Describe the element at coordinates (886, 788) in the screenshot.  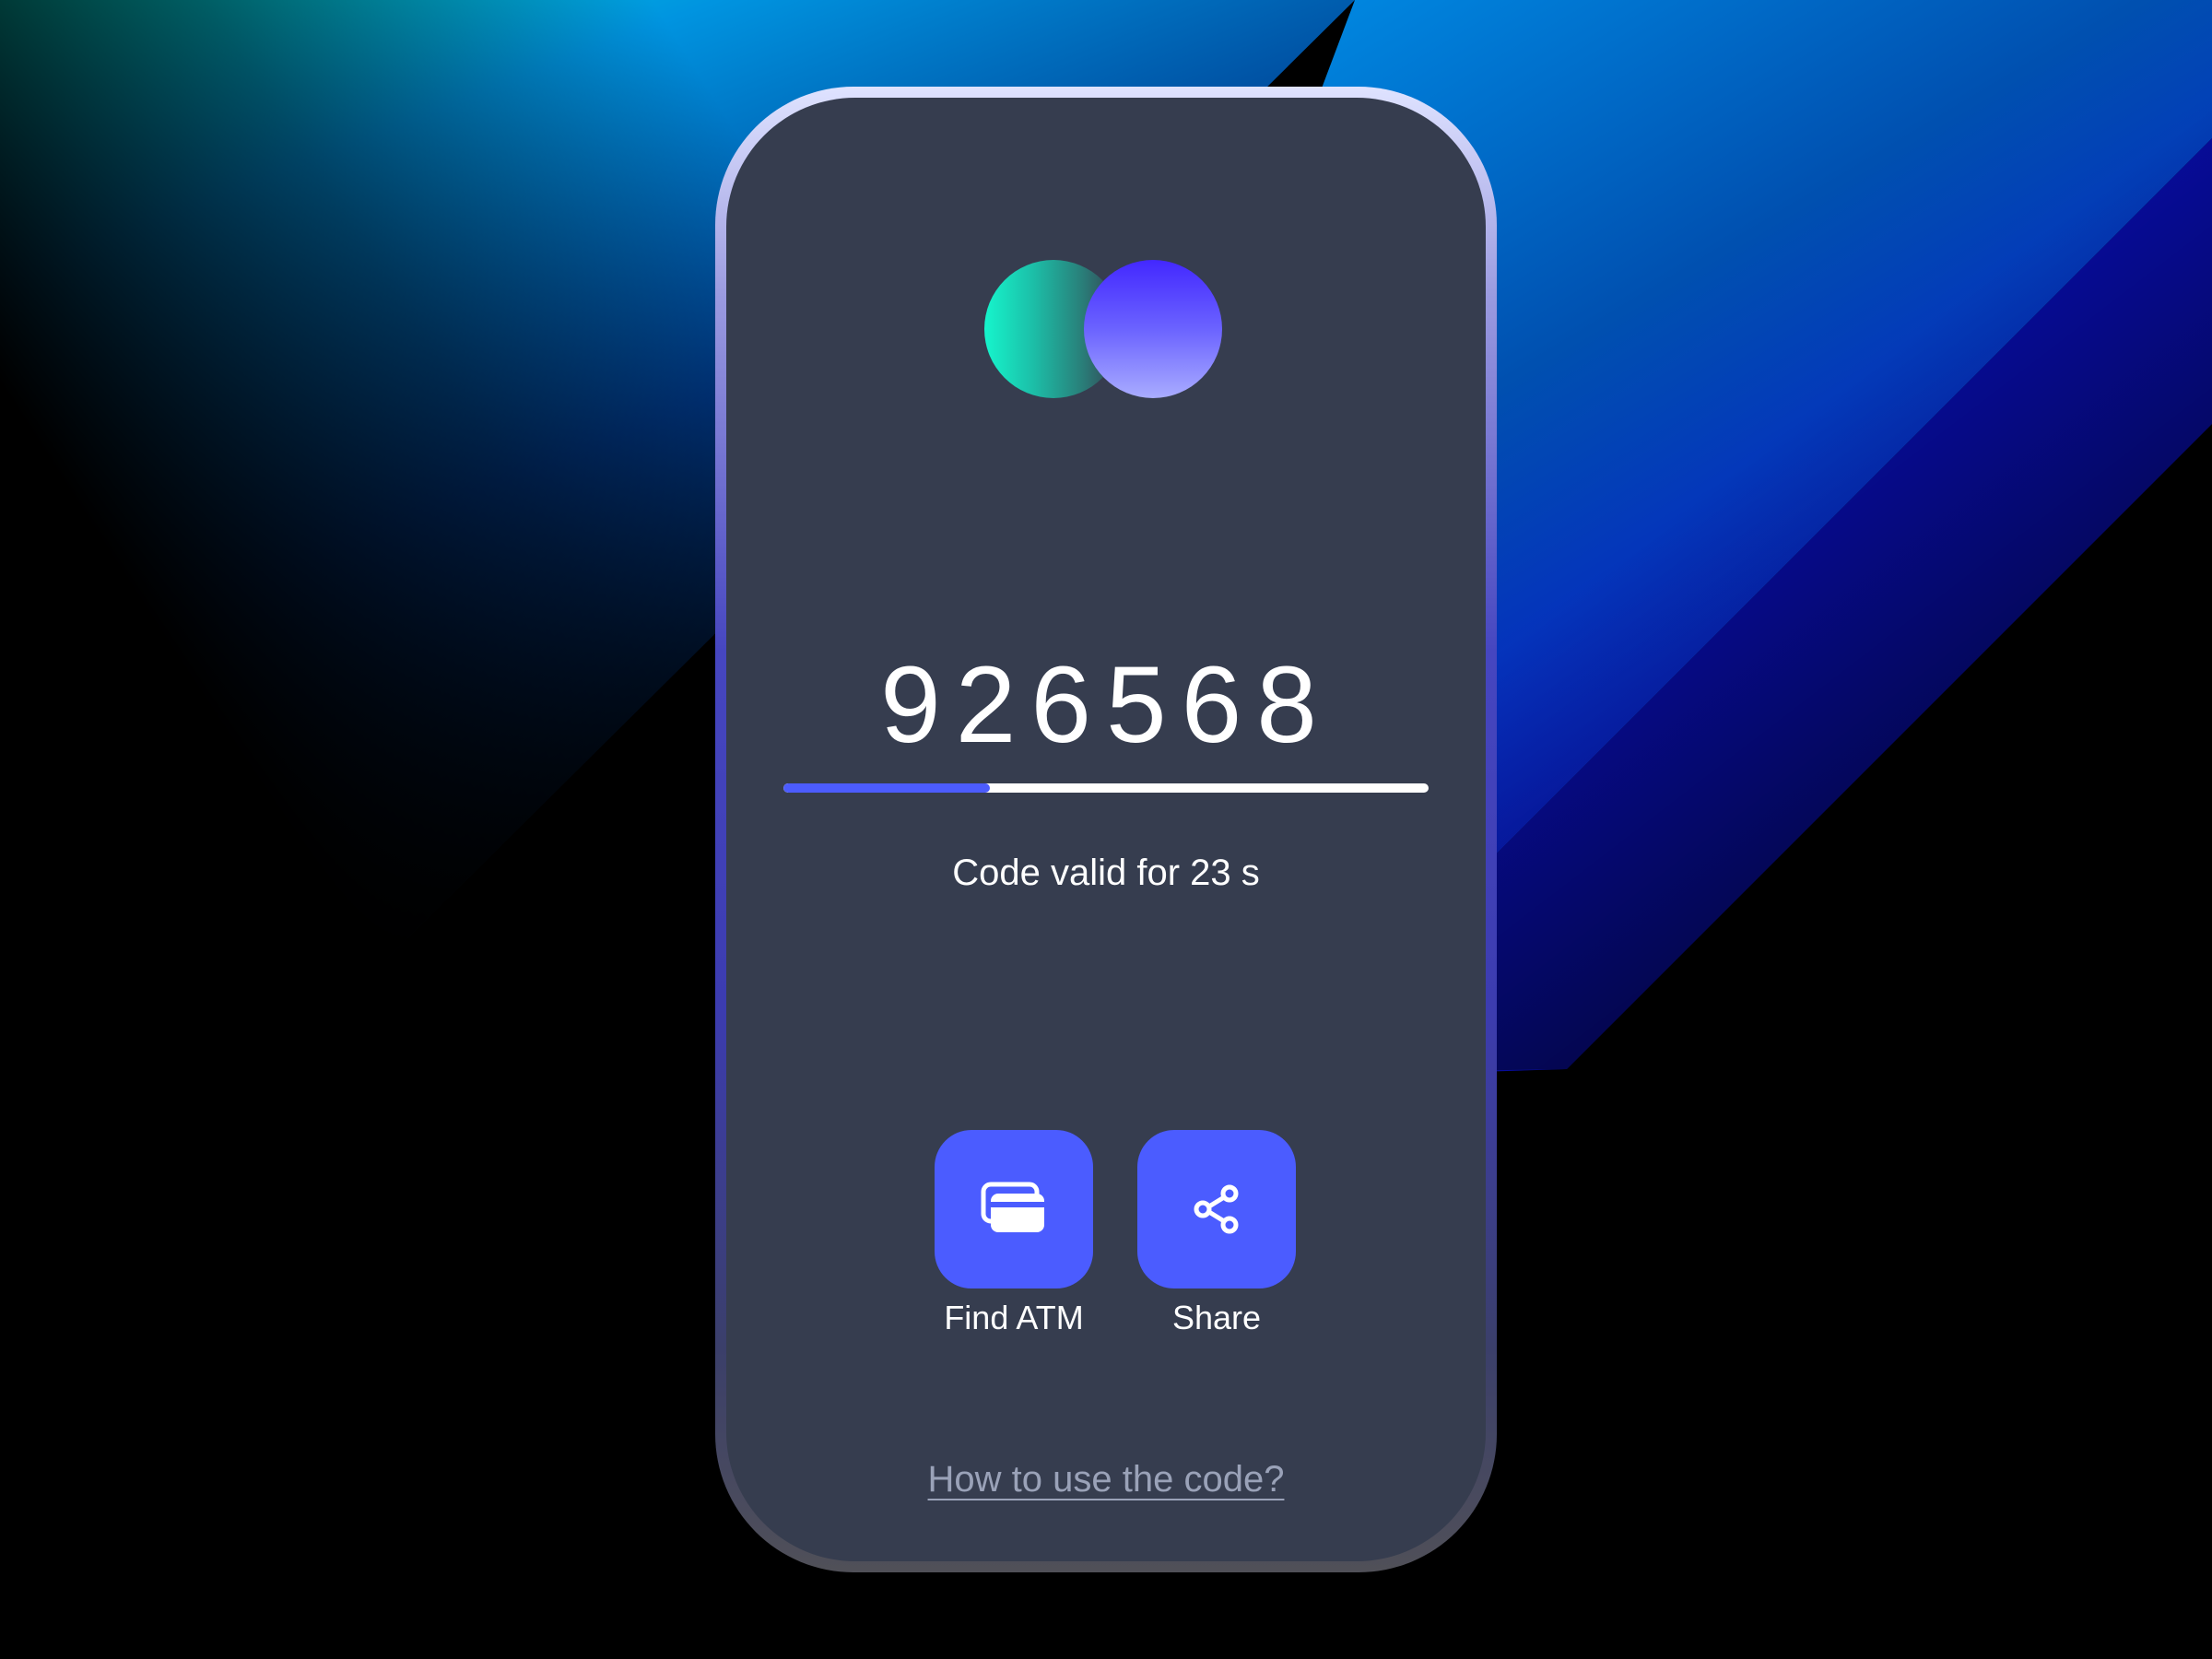
I see `validity-progress-fill` at that location.